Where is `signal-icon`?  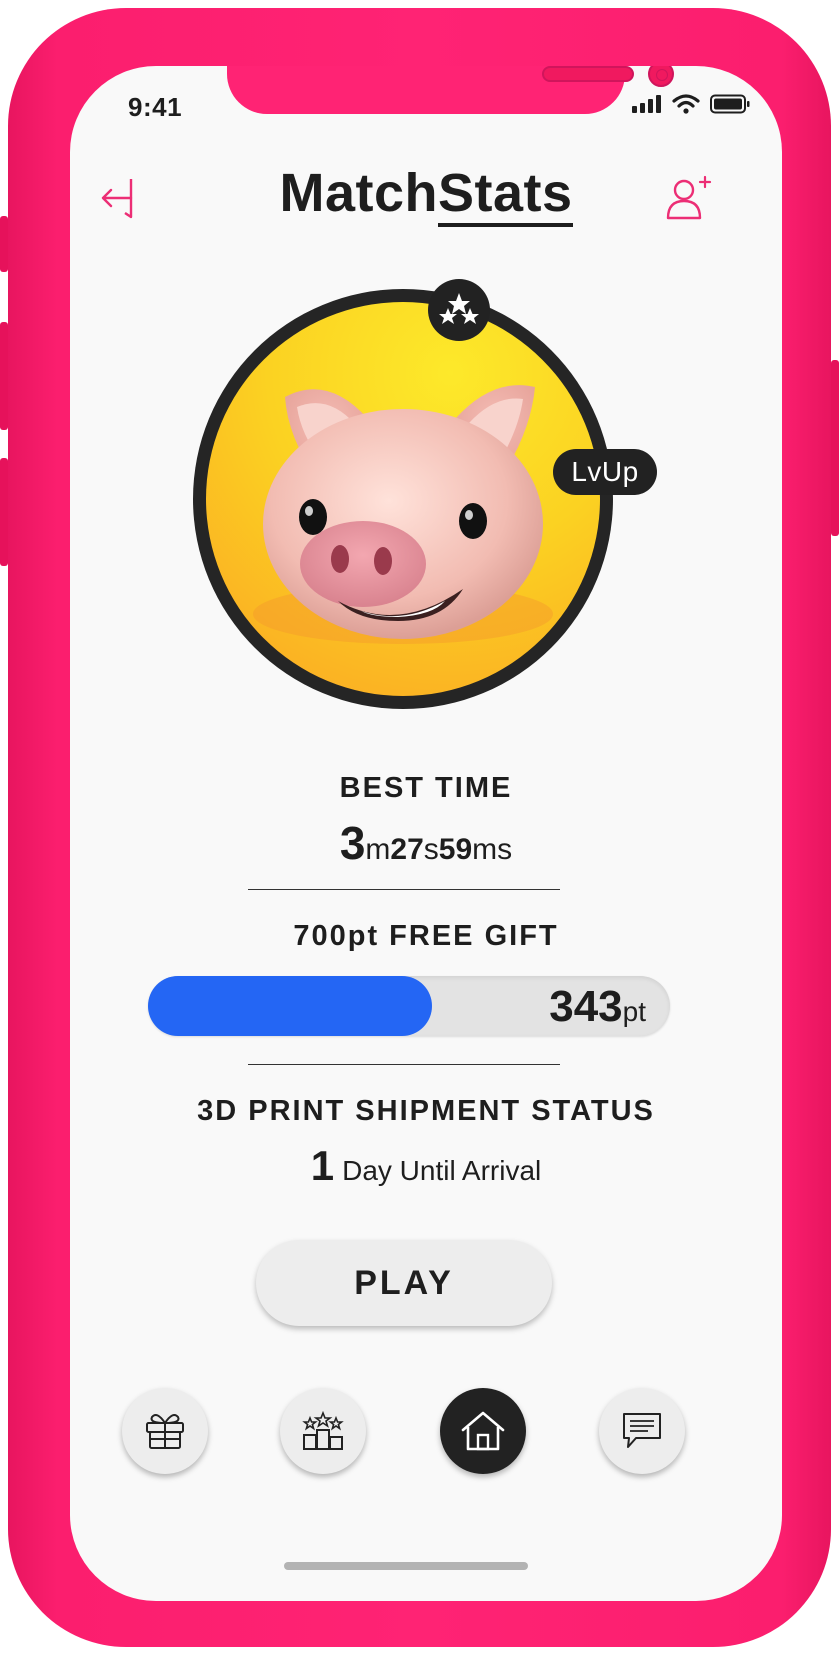
signal-icon is located at coordinates (646, 104).